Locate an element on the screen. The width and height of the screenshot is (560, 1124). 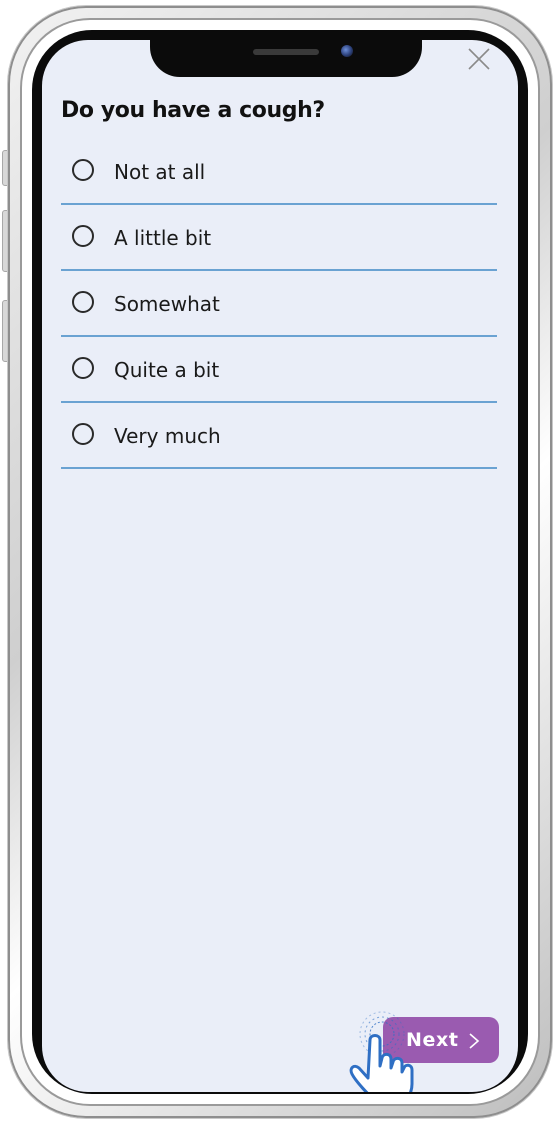
question-title: Do you have a cough? is located at coordinates (193, 110).